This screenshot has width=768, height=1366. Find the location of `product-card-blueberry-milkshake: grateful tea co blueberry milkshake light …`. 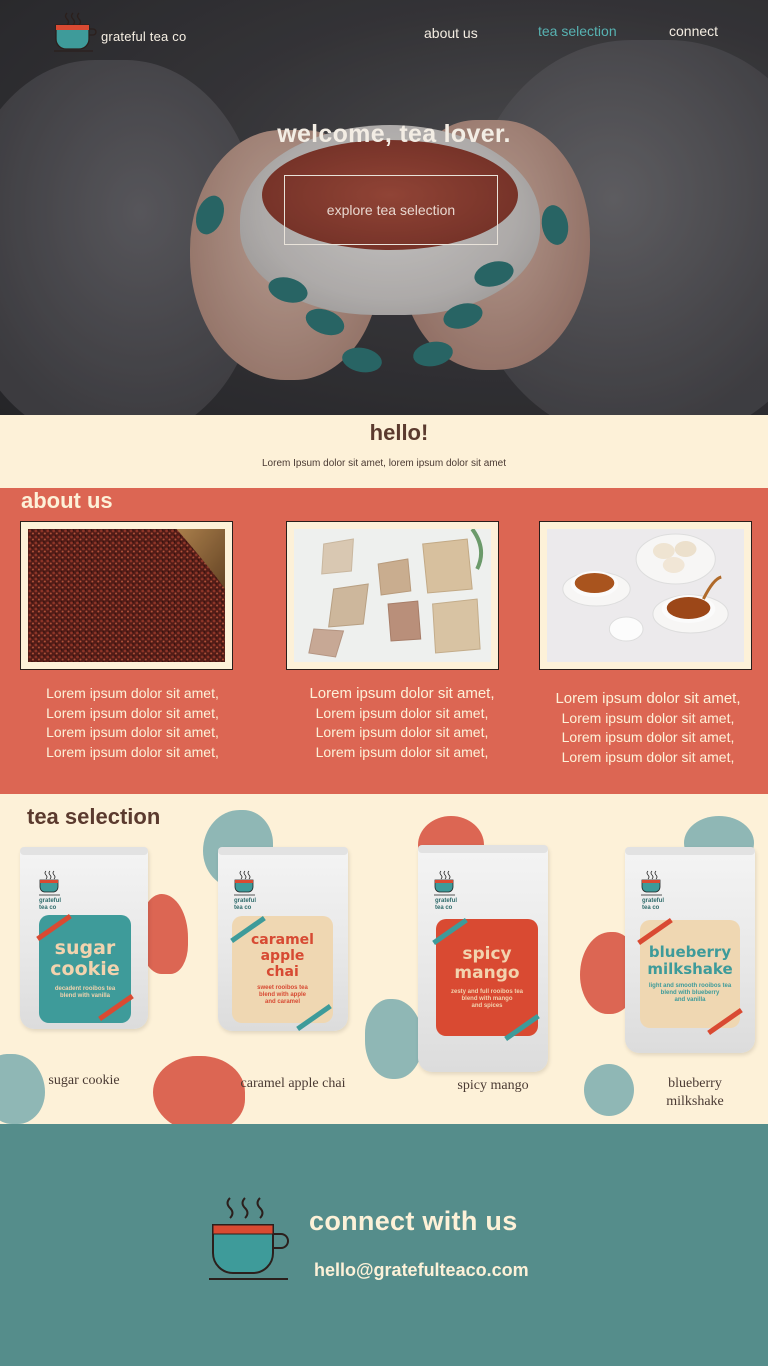

product-card-blueberry-milkshake: grateful tea co blueberry milkshake light … is located at coordinates (690, 950).